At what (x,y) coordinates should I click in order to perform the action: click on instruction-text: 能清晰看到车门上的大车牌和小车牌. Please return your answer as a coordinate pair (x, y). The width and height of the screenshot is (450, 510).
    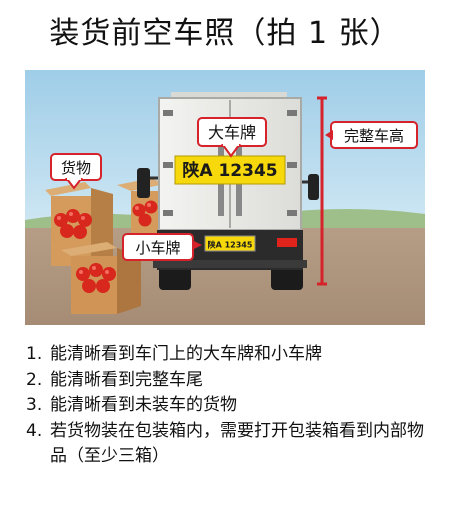
    Looking at the image, I should click on (186, 354).